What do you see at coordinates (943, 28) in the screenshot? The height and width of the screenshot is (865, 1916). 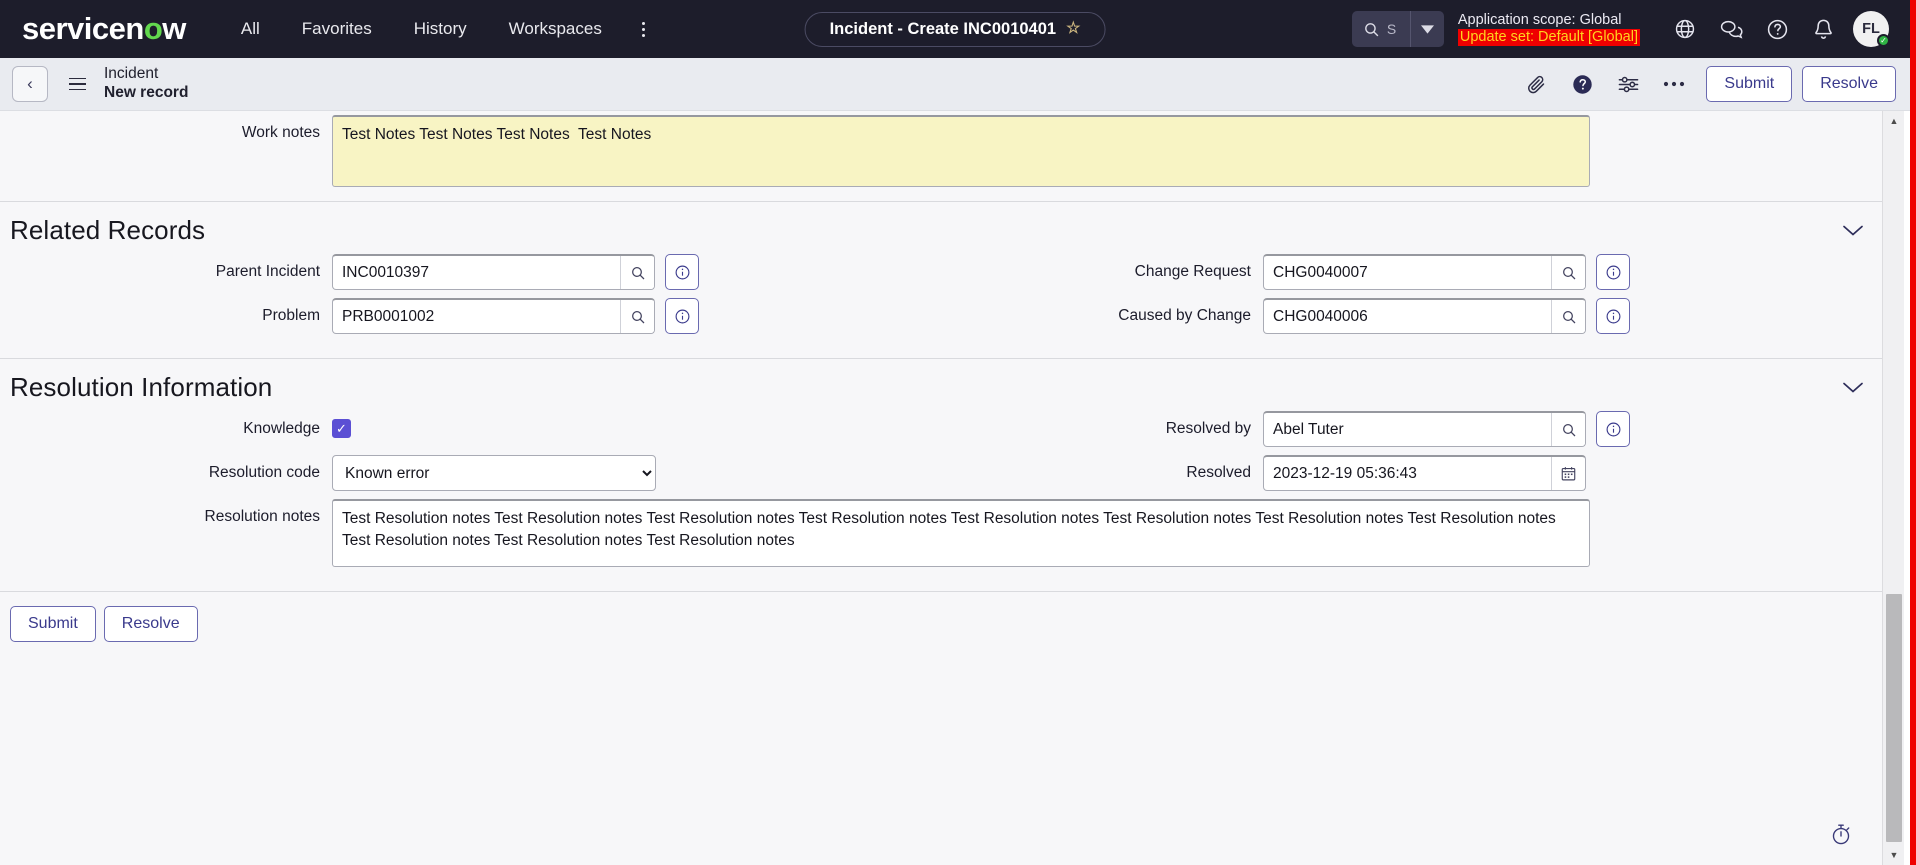 I see `record-title-text: Incident - Create INC0010401` at bounding box center [943, 28].